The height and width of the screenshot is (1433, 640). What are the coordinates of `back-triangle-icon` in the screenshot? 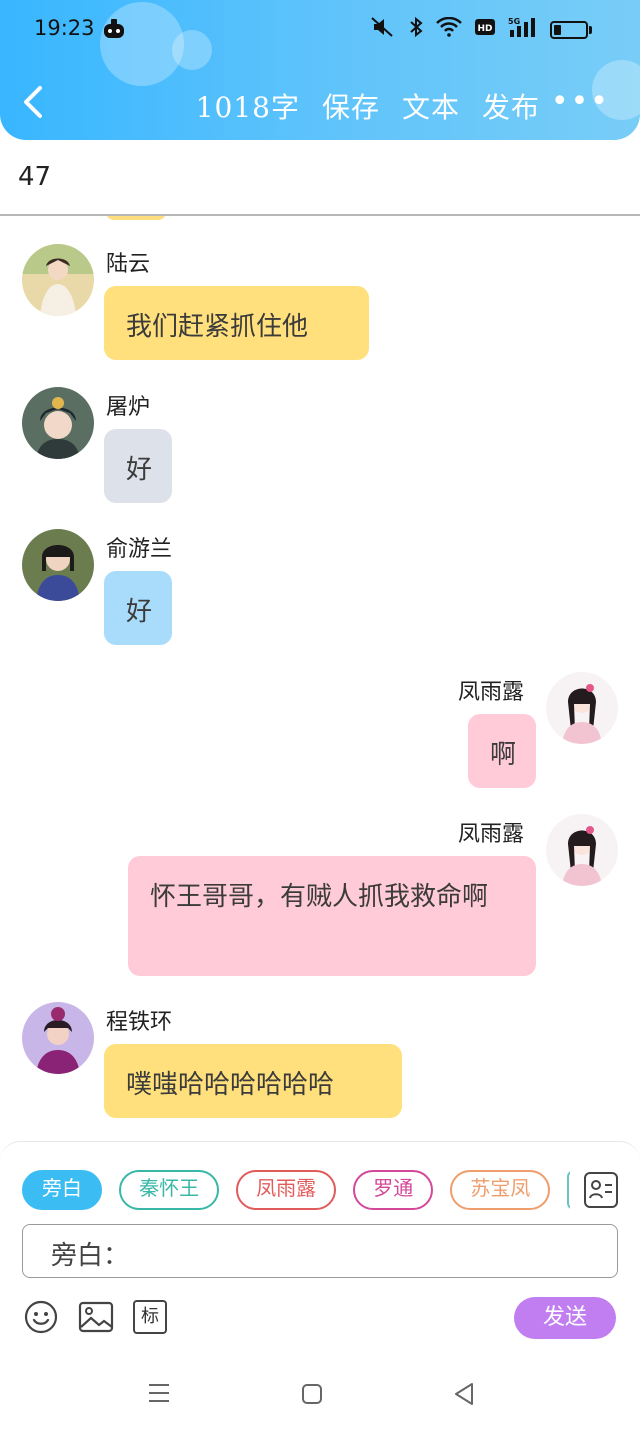 It's located at (464, 1394).